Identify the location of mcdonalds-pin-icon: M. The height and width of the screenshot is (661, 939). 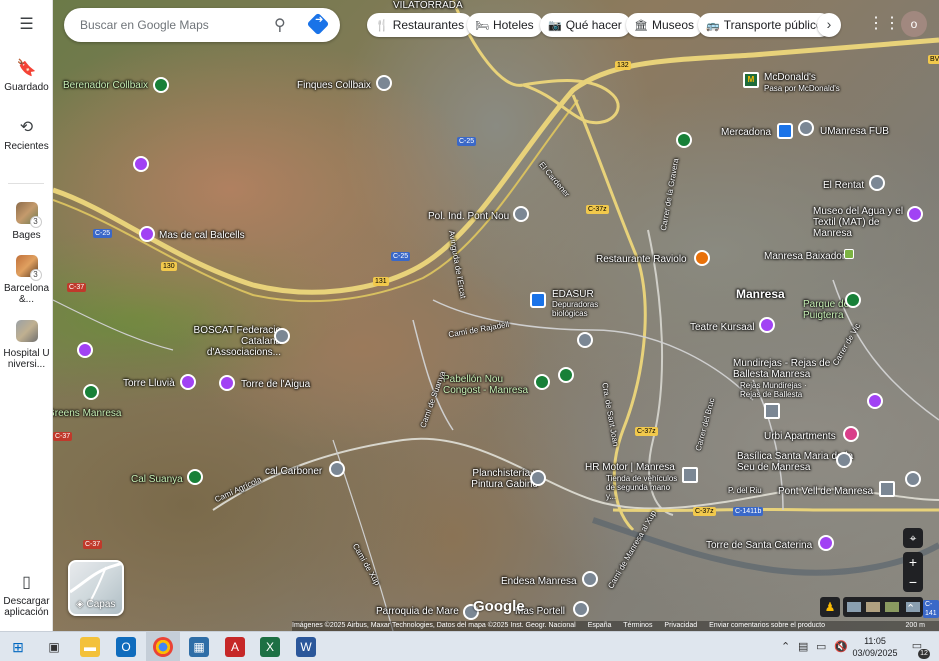
(751, 80).